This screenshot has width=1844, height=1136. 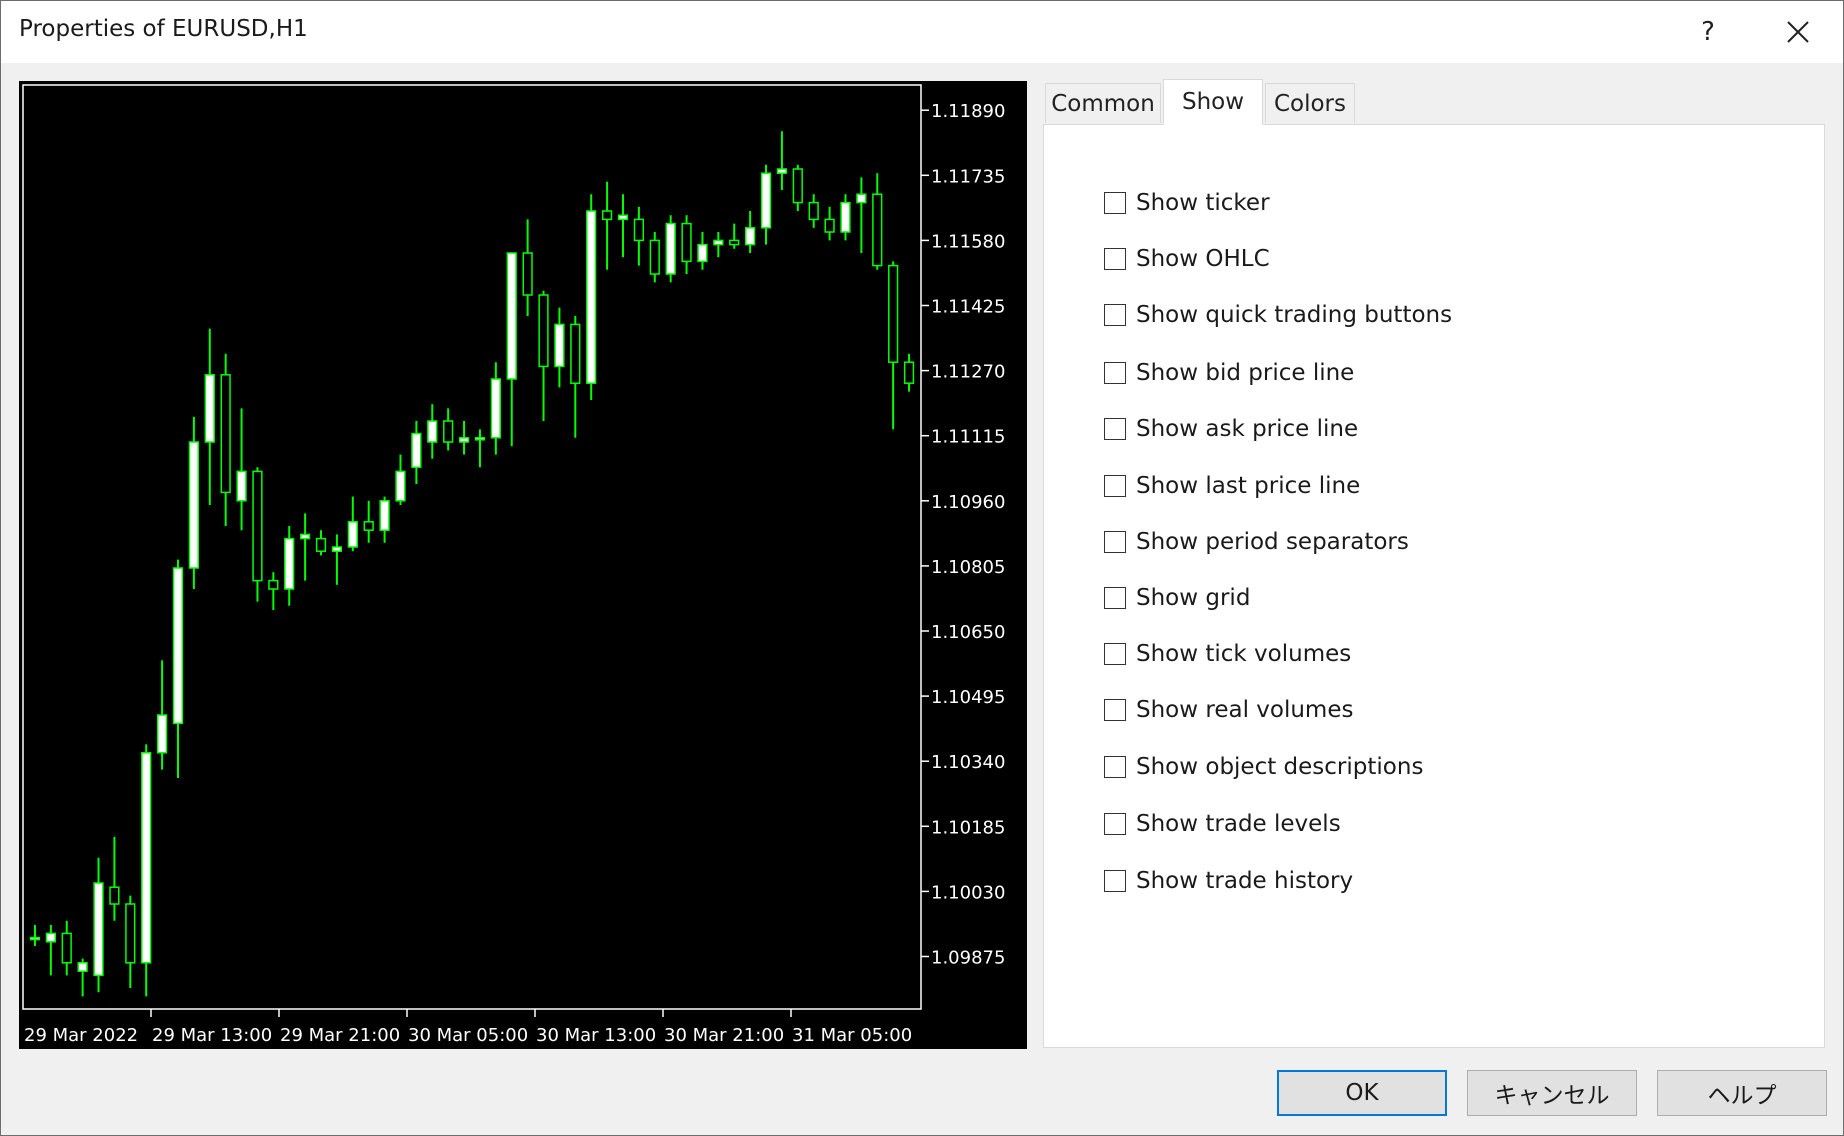 I want to click on window-title: Properties of EURUSD,H1, so click(x=163, y=29).